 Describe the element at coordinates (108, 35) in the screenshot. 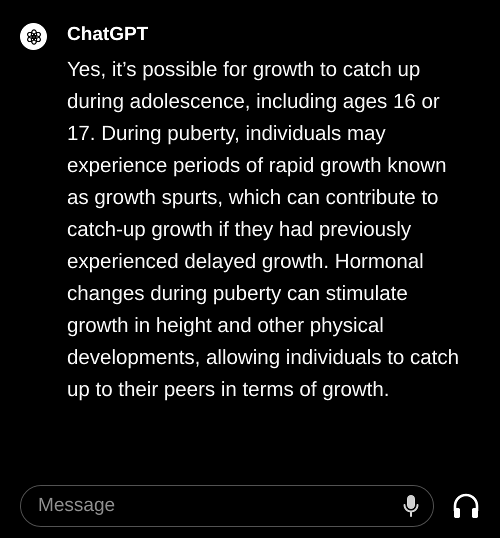

I see `author-name: ChatGPT` at that location.